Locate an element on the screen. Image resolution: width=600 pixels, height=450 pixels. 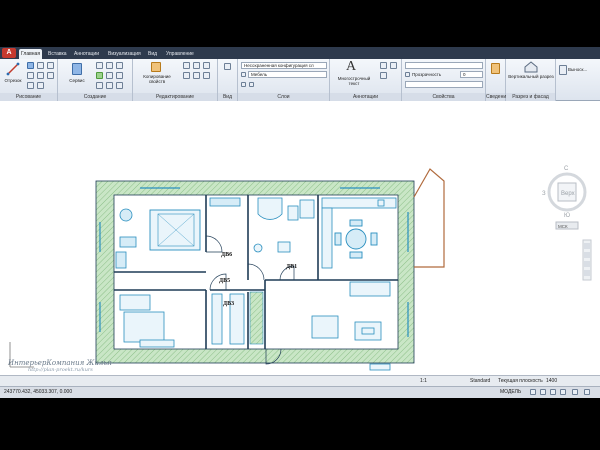
application-menu-button: A is located at coordinates (9, 53).